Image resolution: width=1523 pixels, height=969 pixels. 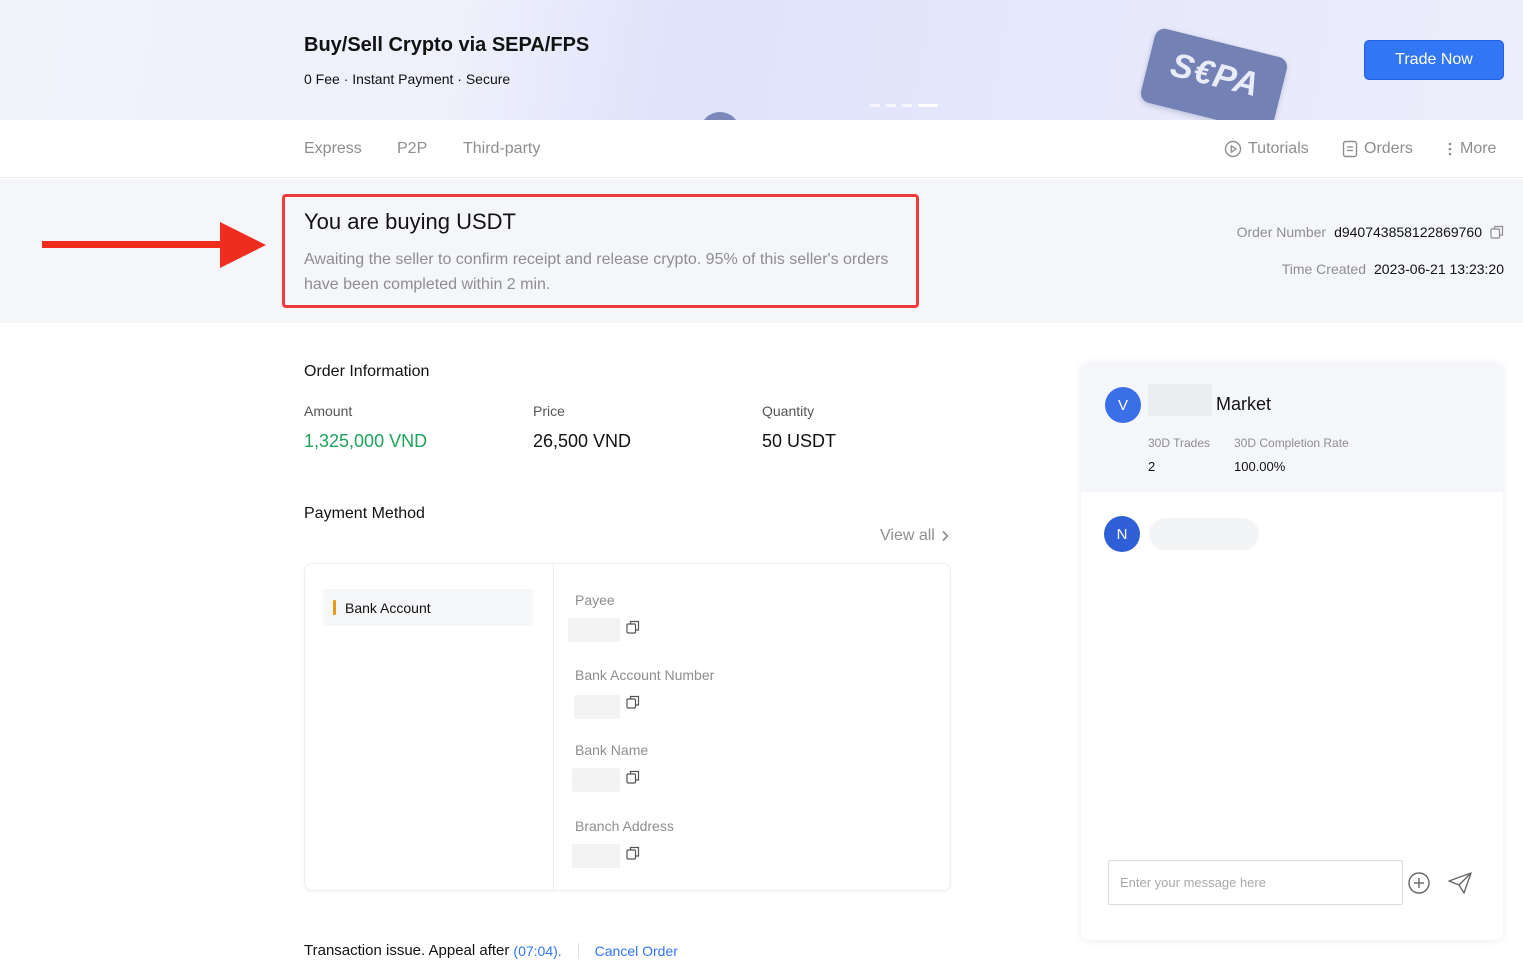 I want to click on more-menu: More, so click(x=1471, y=149).